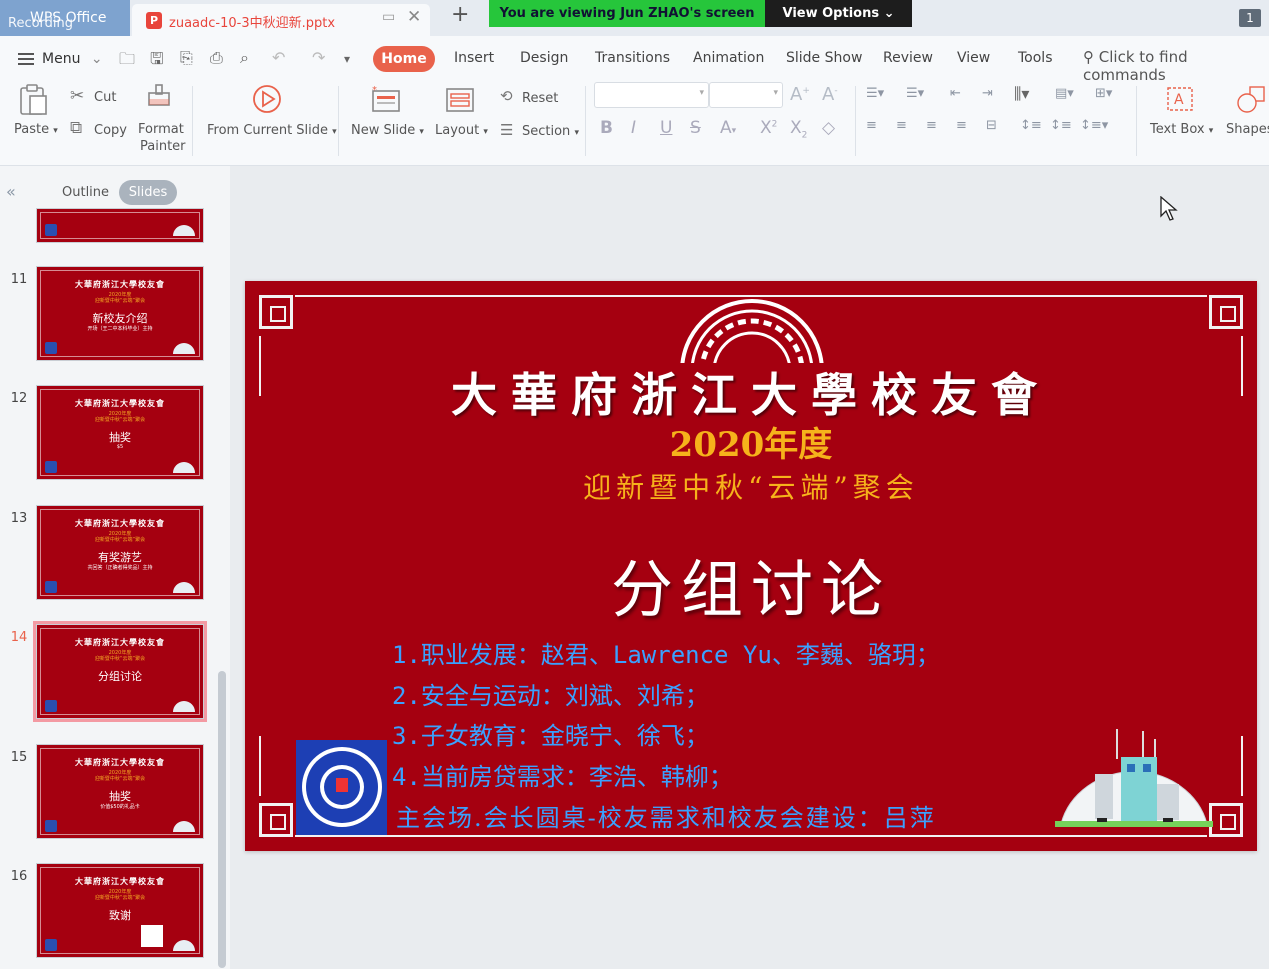 Image resolution: width=1269 pixels, height=969 pixels. I want to click on new-slide-icon: *, so click(387, 99).